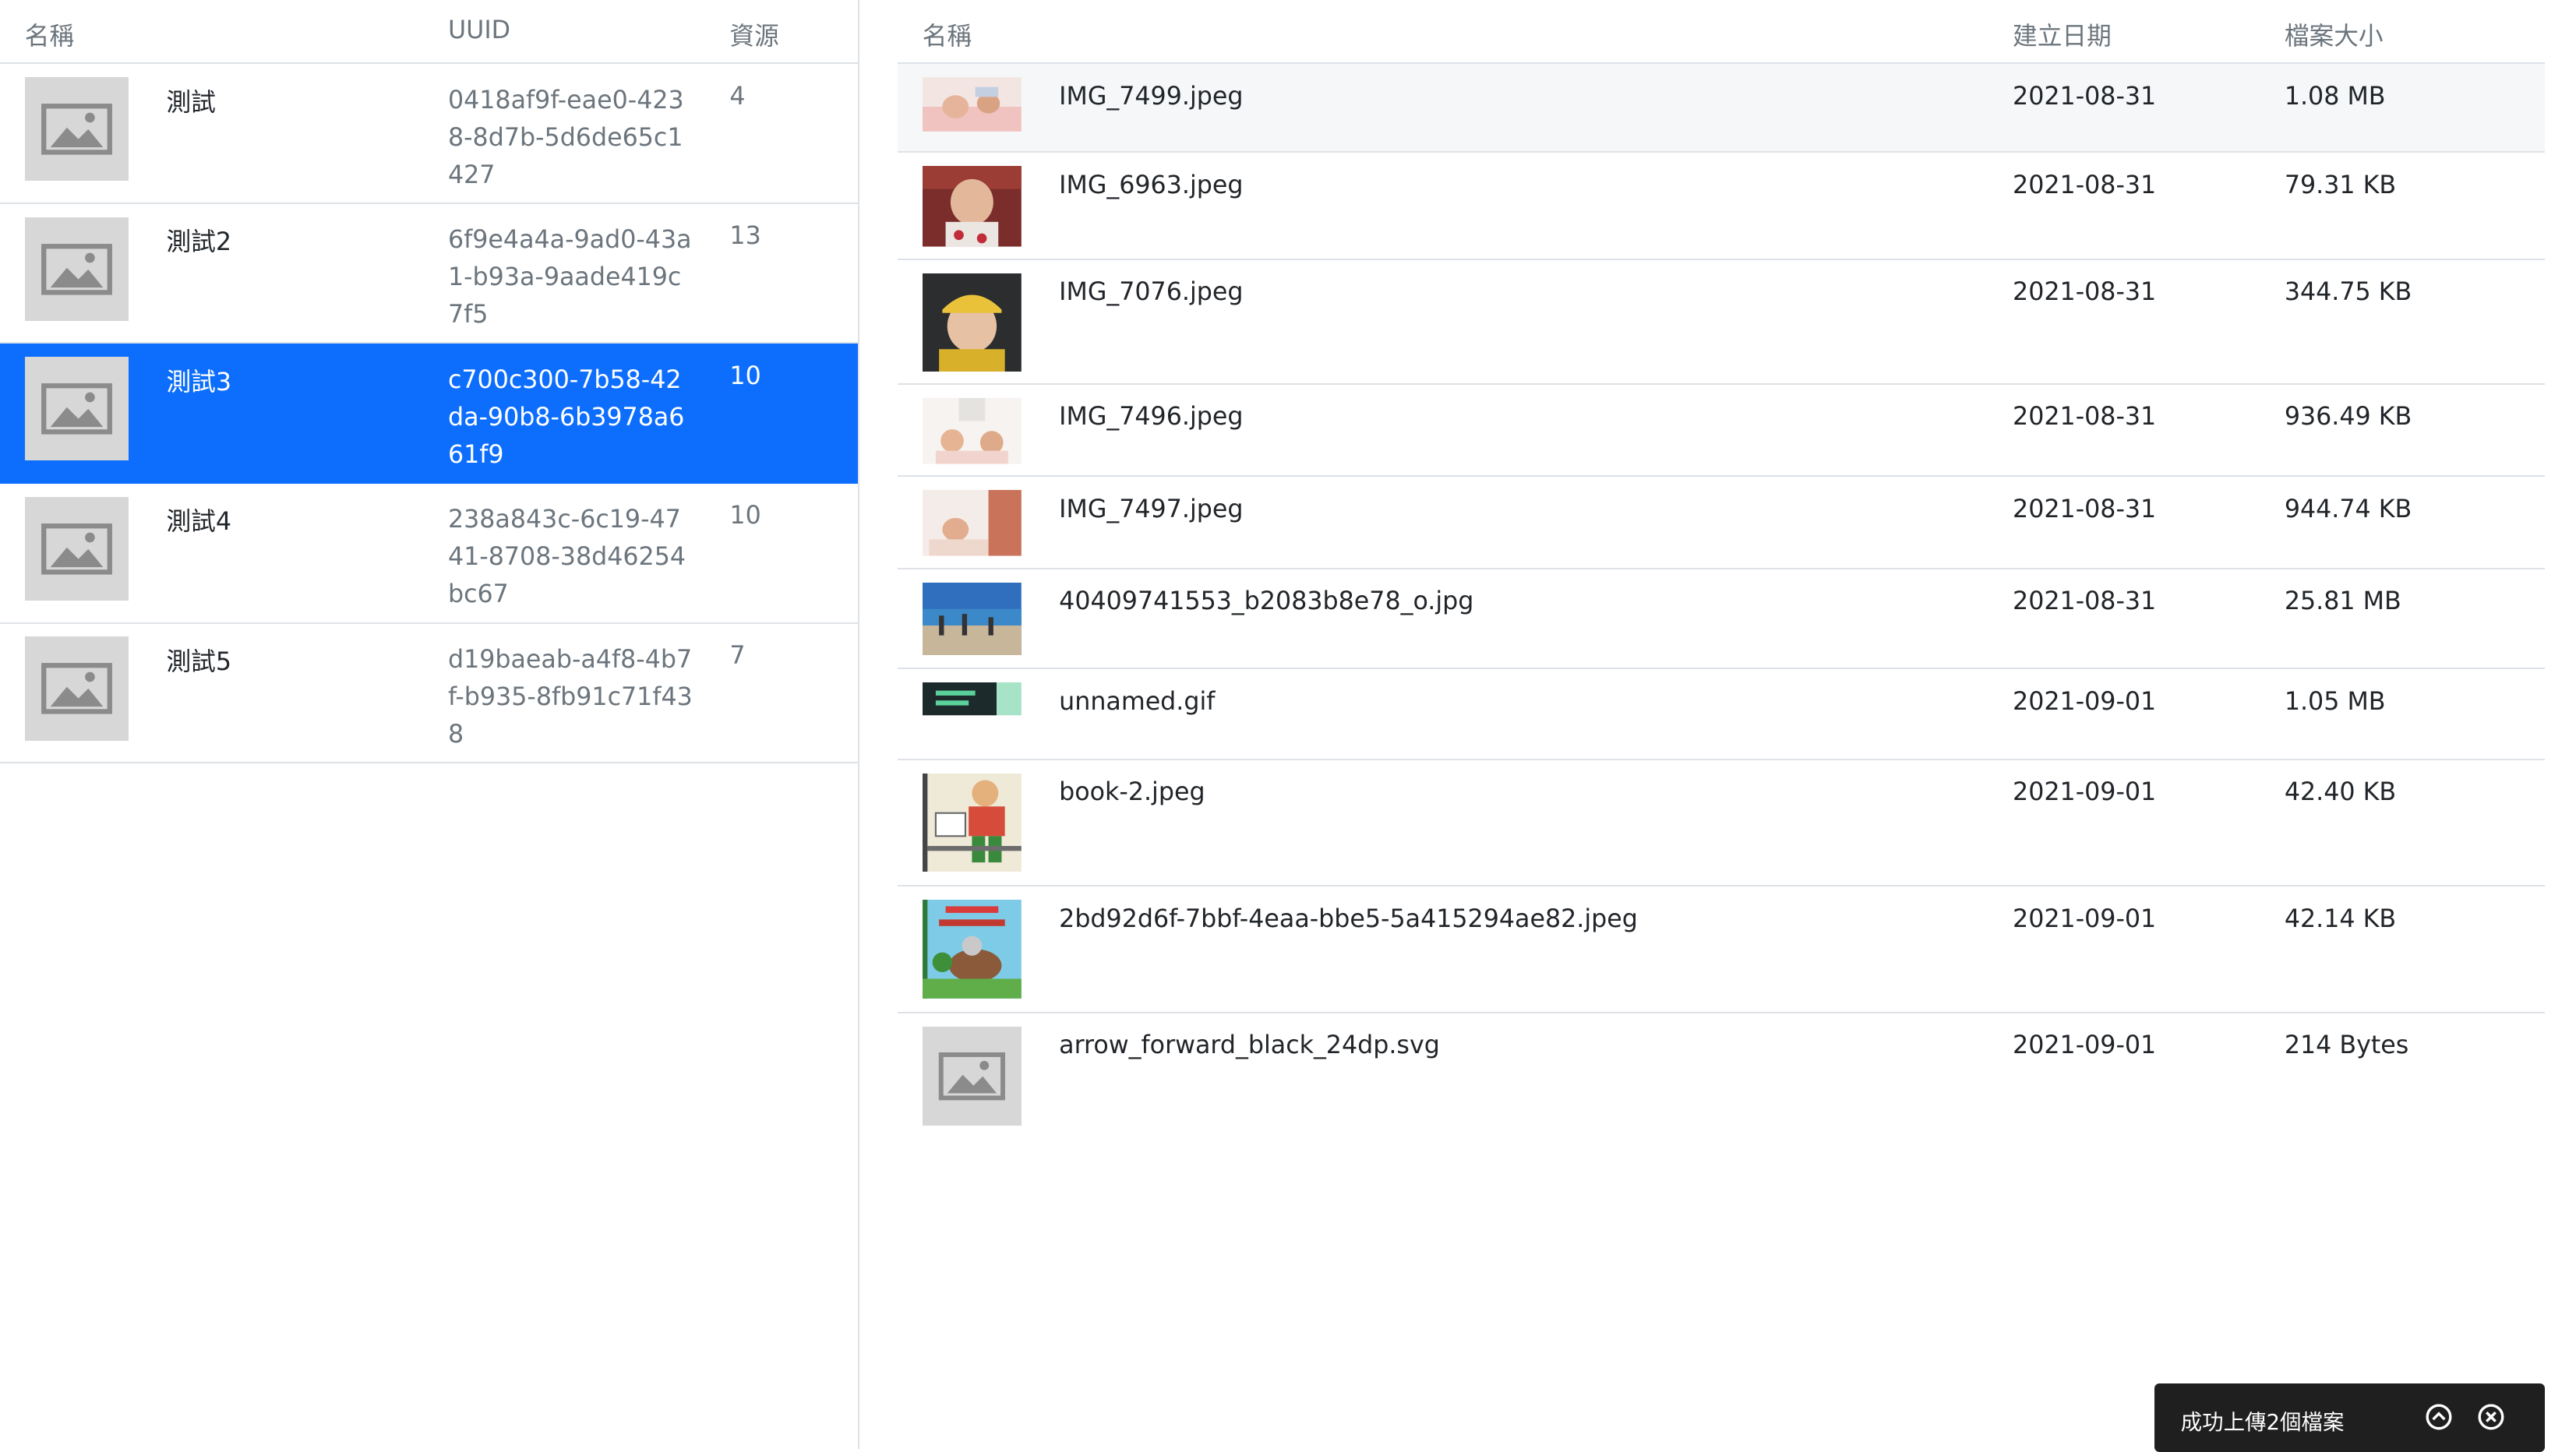  Describe the element at coordinates (479, 30) in the screenshot. I see `header-uuid: UUID` at that location.